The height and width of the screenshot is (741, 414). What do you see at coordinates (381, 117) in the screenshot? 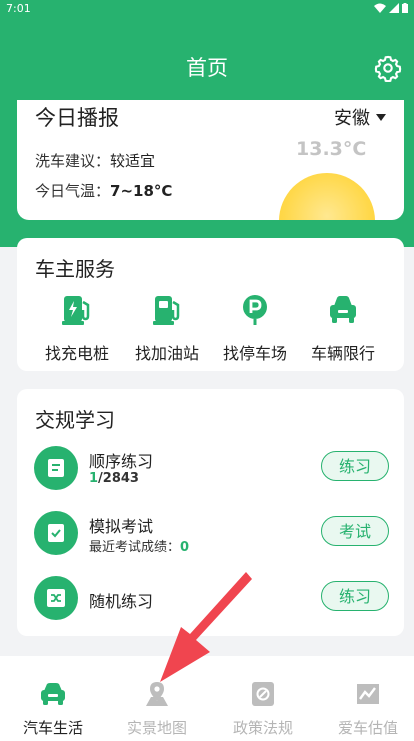
I see `caret-down-icon` at bounding box center [381, 117].